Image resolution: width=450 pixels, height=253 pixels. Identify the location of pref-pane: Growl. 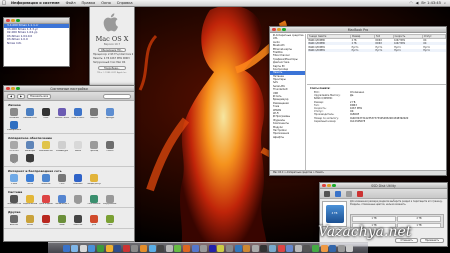
(62, 220).